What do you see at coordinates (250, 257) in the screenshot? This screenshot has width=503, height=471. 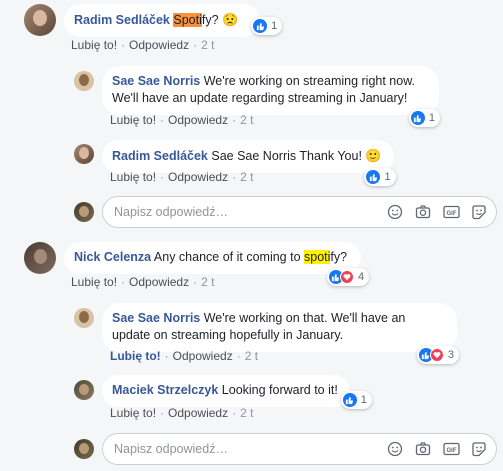 I see `comment-text: Any chance of it coming to spotify?` at bounding box center [250, 257].